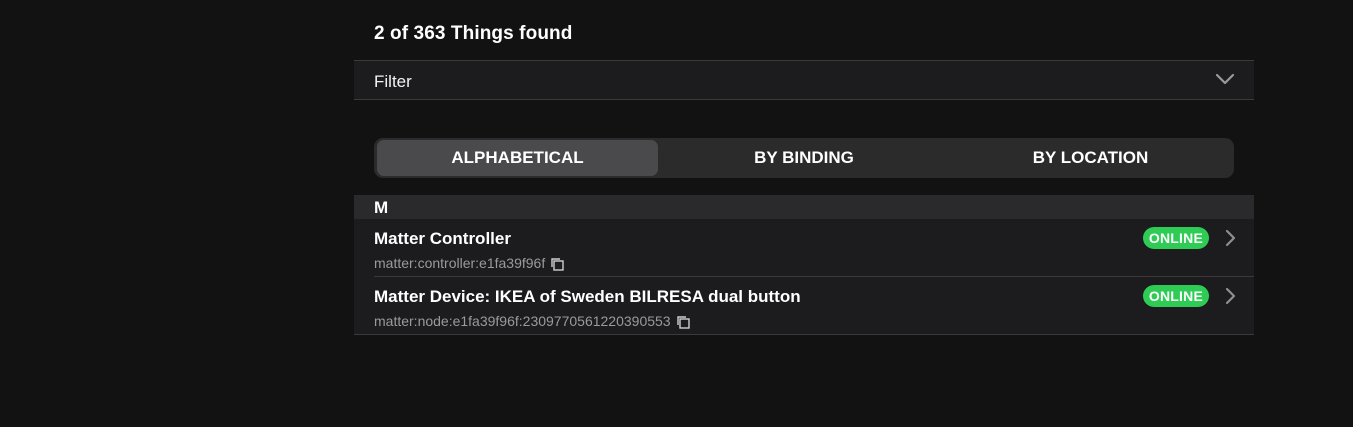 This screenshot has width=1353, height=427. I want to click on group-letter: M, so click(381, 207).